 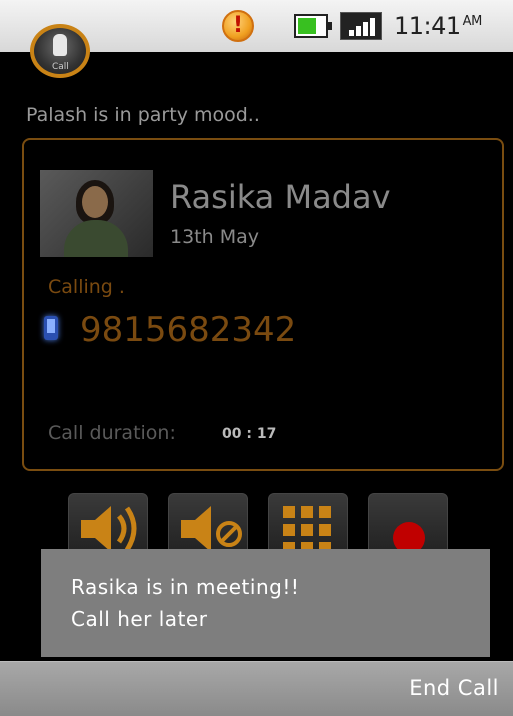 I want to click on toast-line-2: Call her later, so click(x=139, y=619).